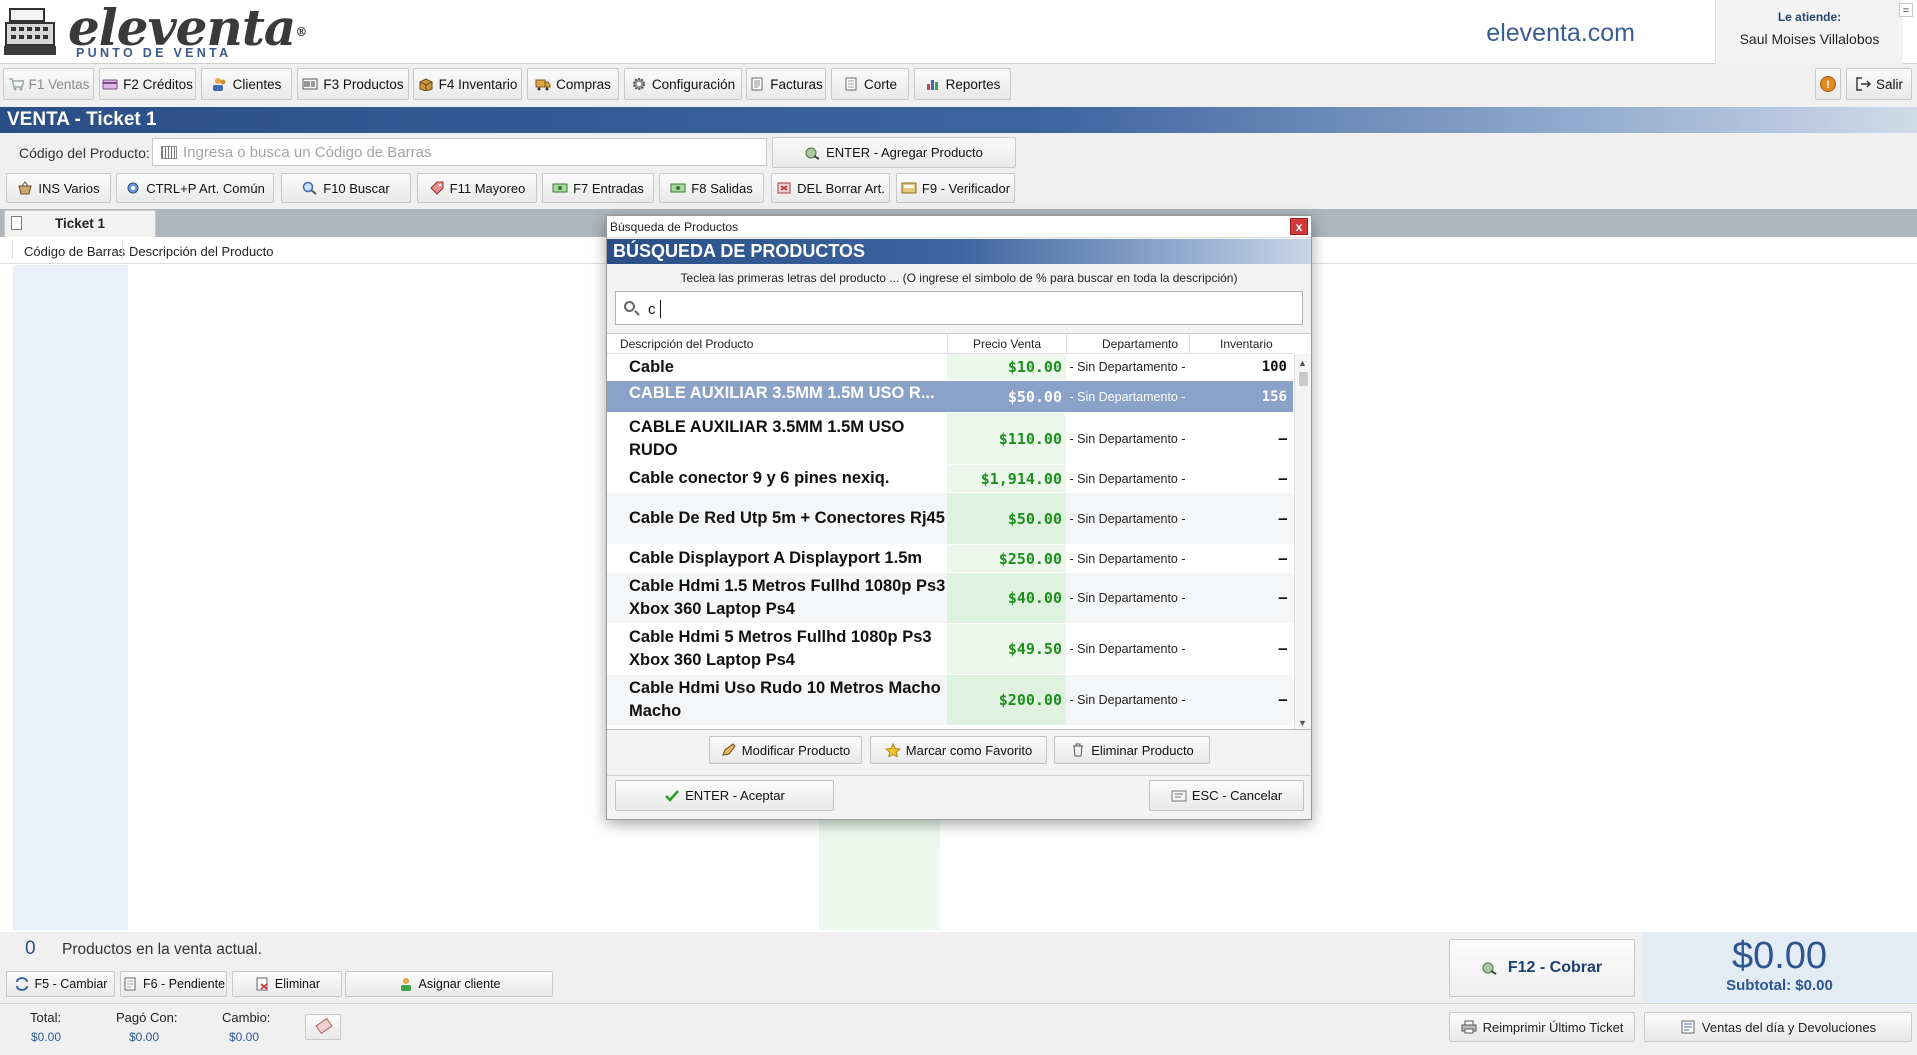 Image resolution: width=1917 pixels, height=1055 pixels. I want to click on tab-ticket-1: Ticket 1, so click(80, 223).